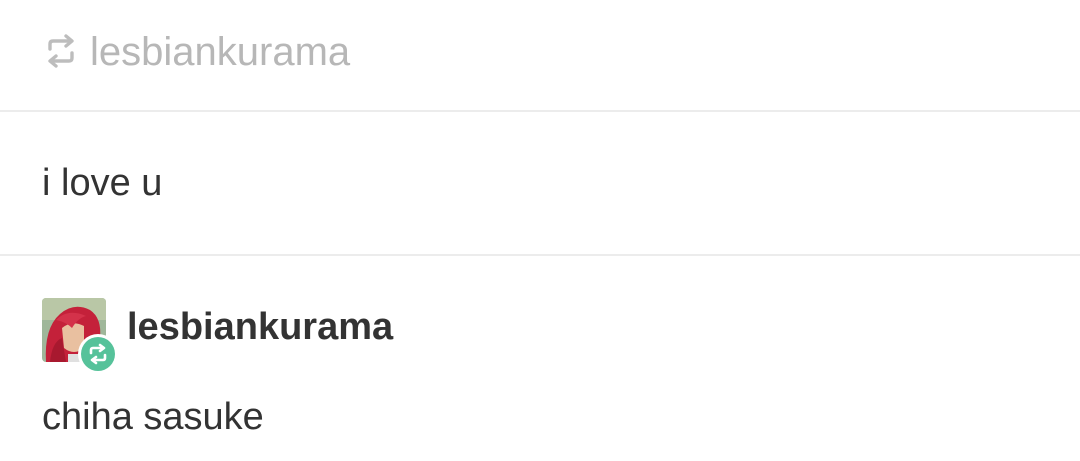 This screenshot has width=1080, height=461. What do you see at coordinates (260, 327) in the screenshot?
I see `post-username-link: lesbiankurama` at bounding box center [260, 327].